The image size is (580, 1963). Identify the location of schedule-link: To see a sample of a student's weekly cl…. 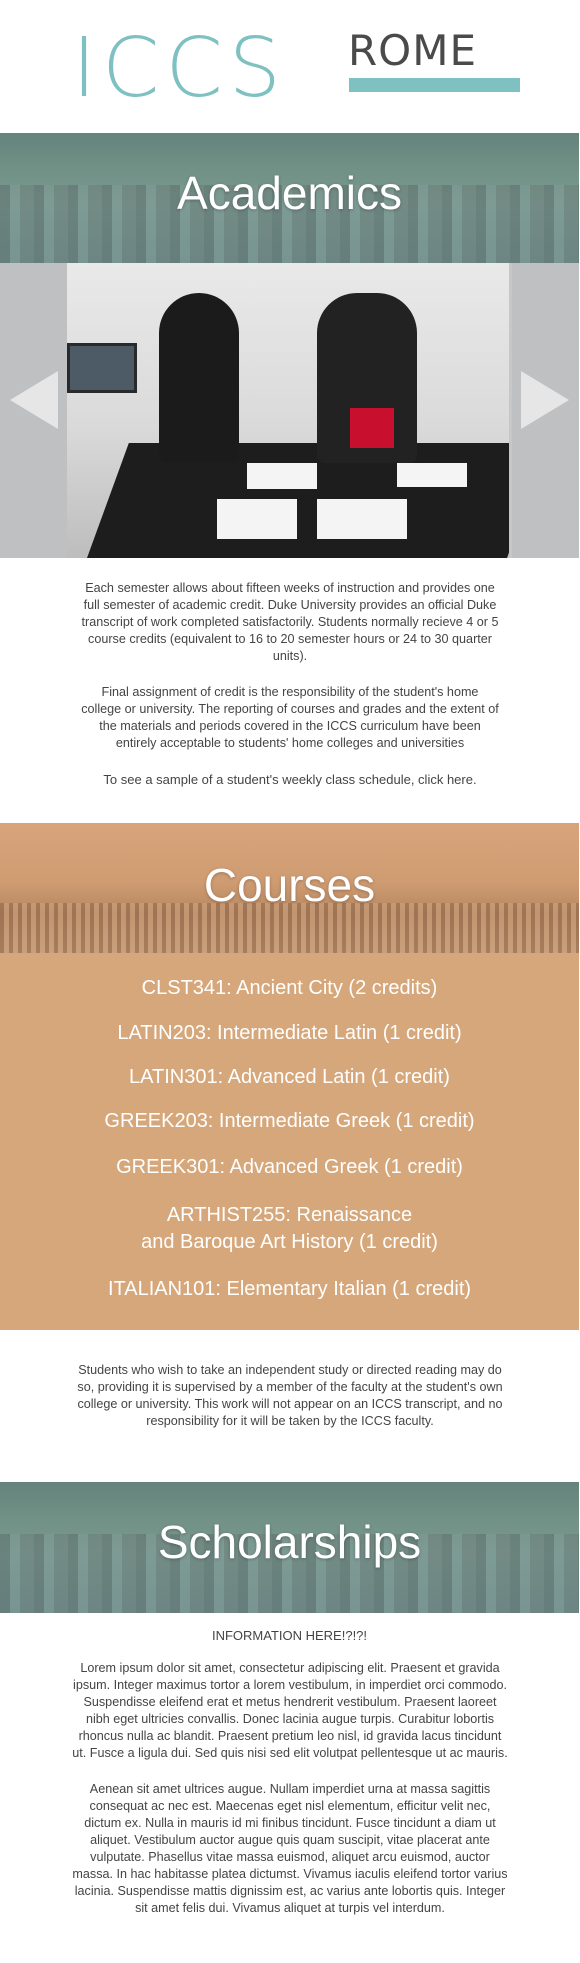
(290, 779).